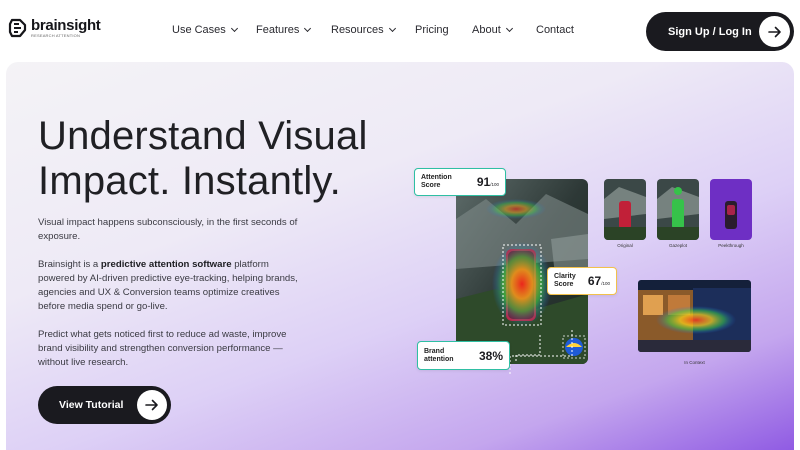  Describe the element at coordinates (486, 30) in the screenshot. I see `nav-label: About` at that location.